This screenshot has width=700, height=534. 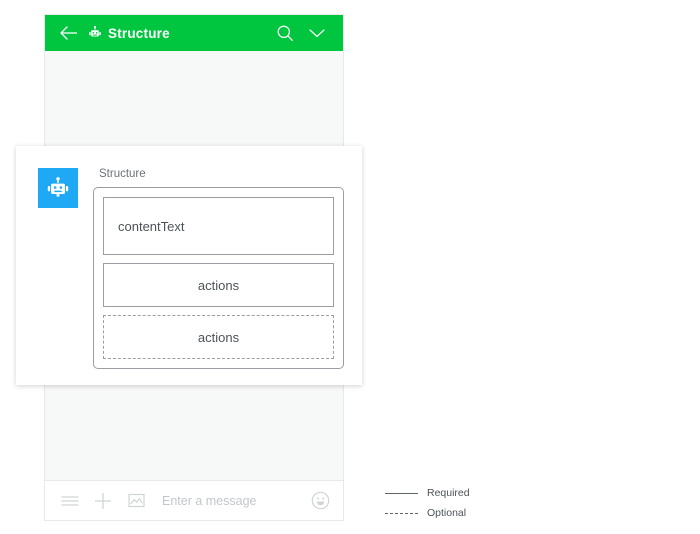 What do you see at coordinates (218, 226) in the screenshot?
I see `slot-content-text: contentText` at bounding box center [218, 226].